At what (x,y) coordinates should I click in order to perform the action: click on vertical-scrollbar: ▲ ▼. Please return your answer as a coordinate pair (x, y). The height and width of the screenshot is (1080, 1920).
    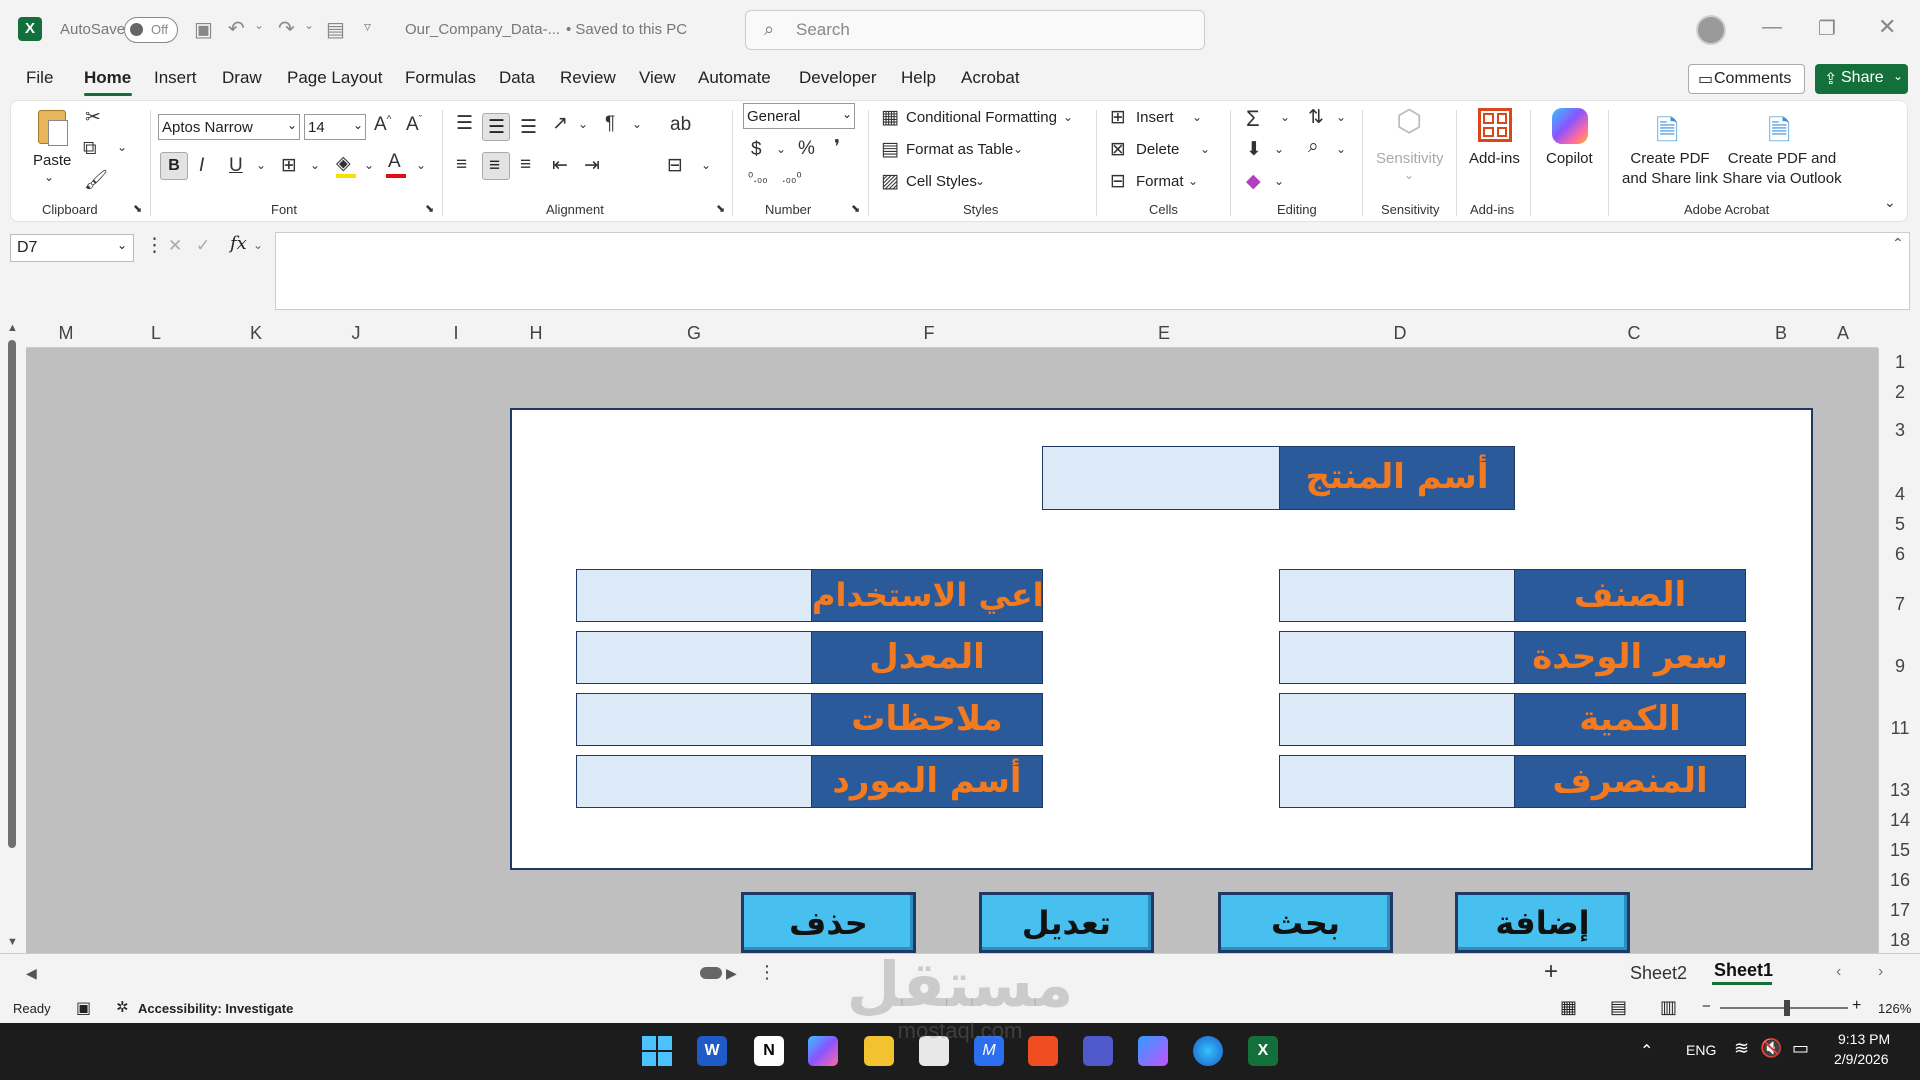
    Looking at the image, I should click on (13, 636).